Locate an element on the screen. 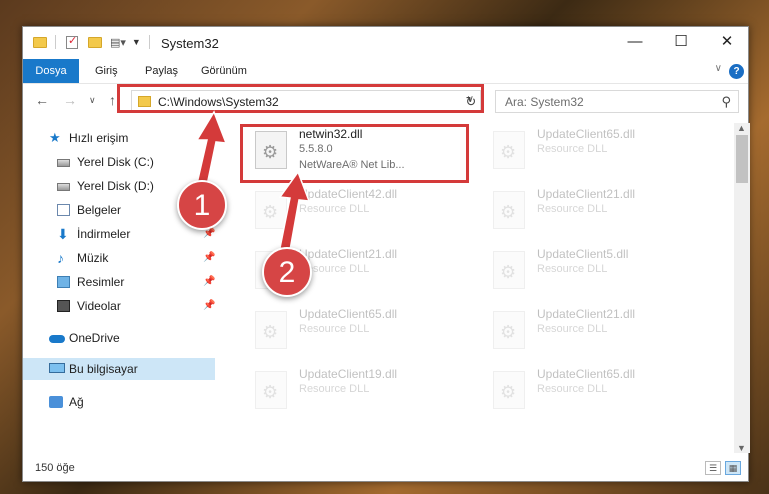 This screenshot has height=494, width=769. annotation-arrows is located at coordinates (253, 180).